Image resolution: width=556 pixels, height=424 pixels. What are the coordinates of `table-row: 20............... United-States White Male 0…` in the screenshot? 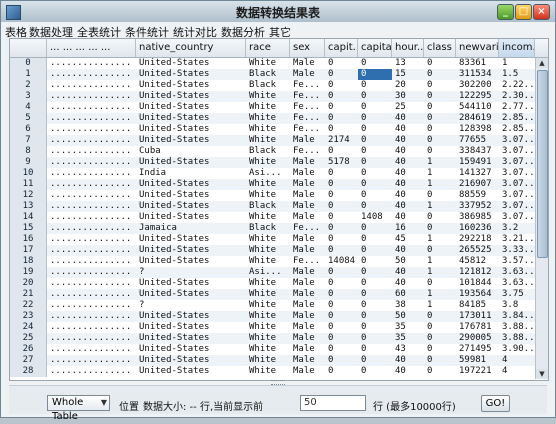 It's located at (272, 283).